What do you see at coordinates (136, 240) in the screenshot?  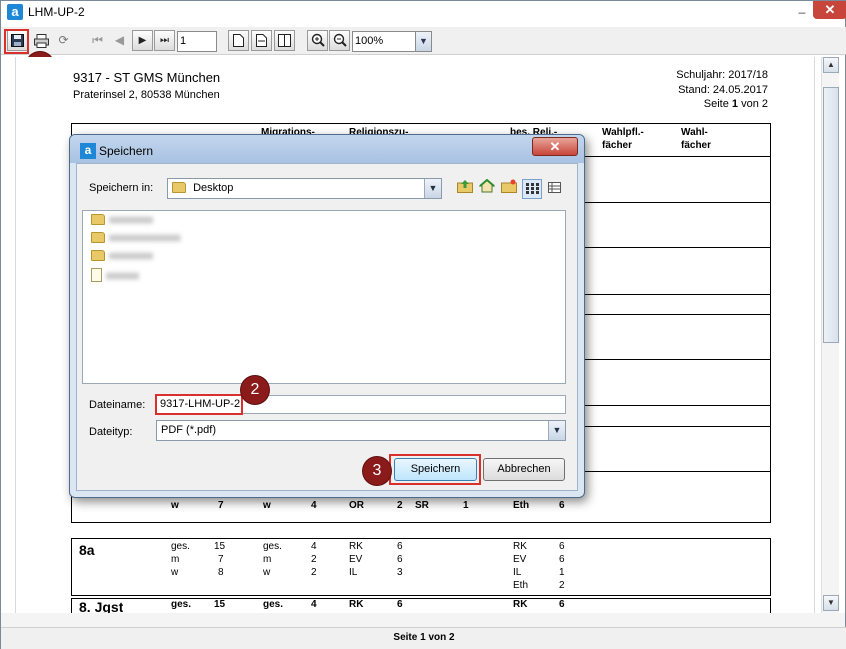 I see `list-item: xxxxxxxxxxxxx` at bounding box center [136, 240].